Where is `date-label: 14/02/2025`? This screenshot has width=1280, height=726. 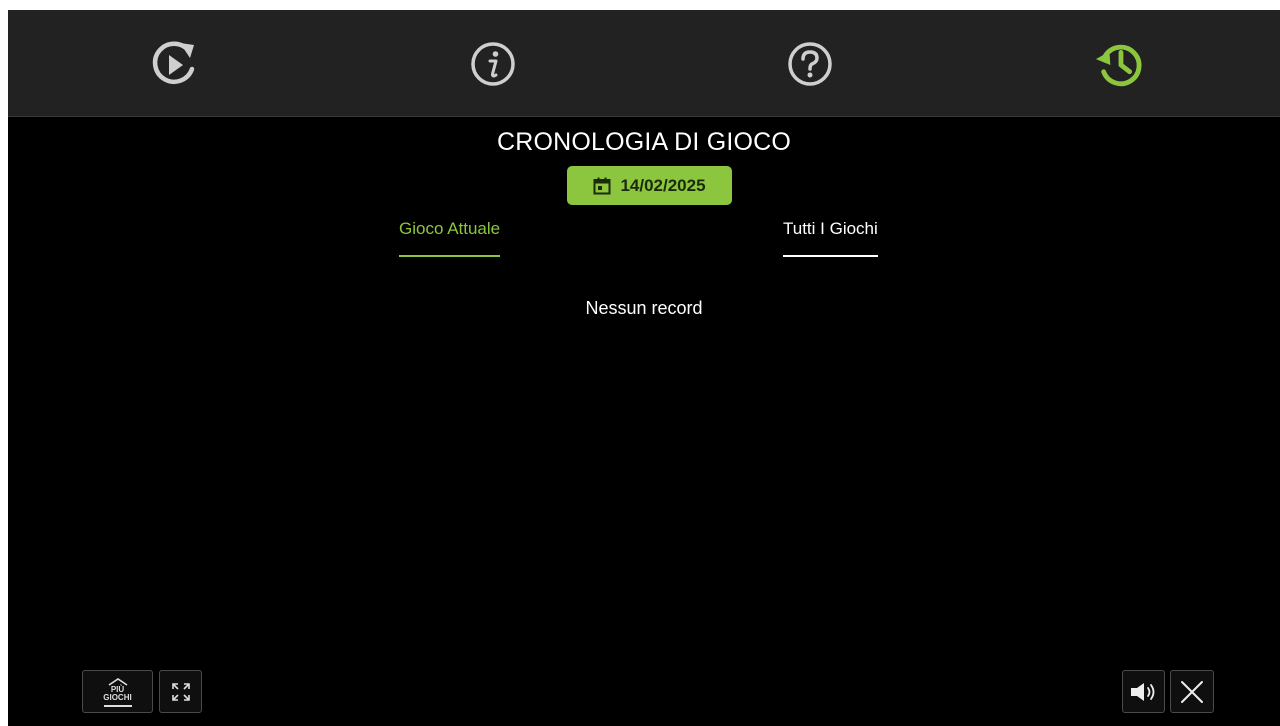 date-label: 14/02/2025 is located at coordinates (663, 185).